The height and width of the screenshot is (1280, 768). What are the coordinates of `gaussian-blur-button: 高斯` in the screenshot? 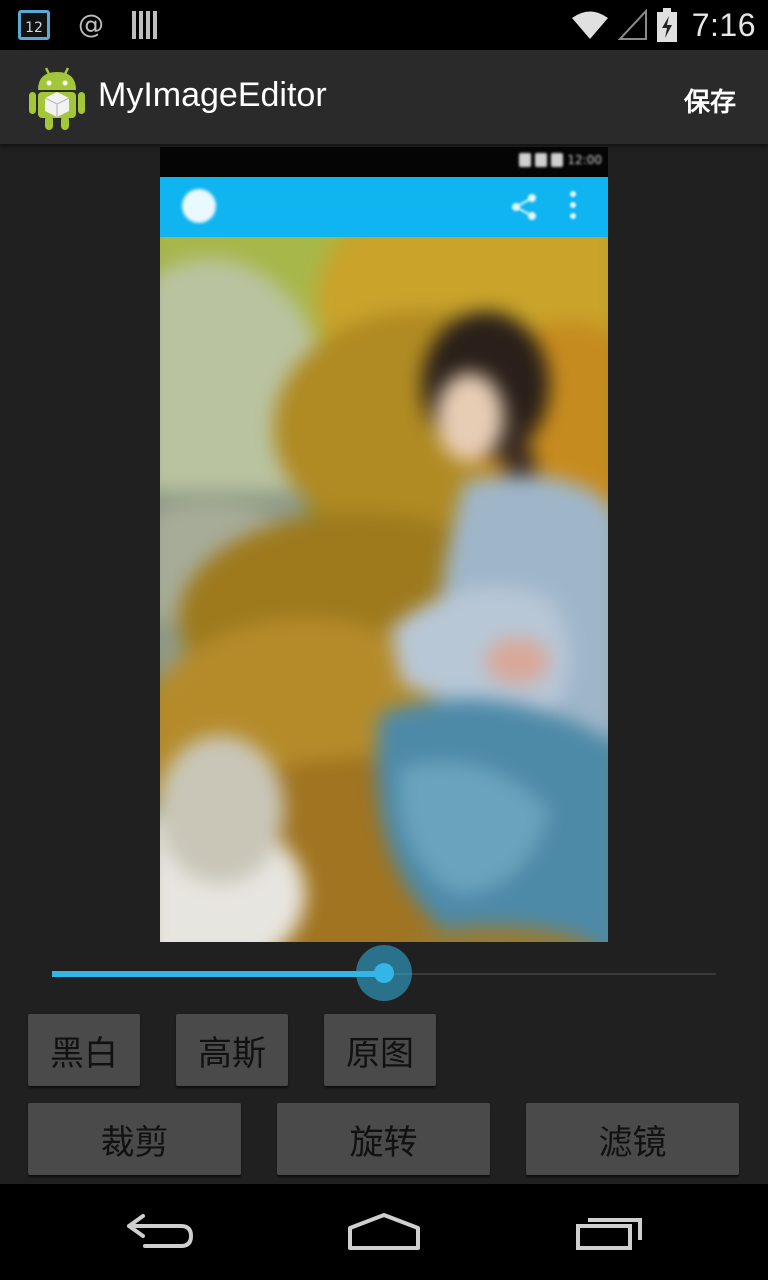 It's located at (232, 1050).